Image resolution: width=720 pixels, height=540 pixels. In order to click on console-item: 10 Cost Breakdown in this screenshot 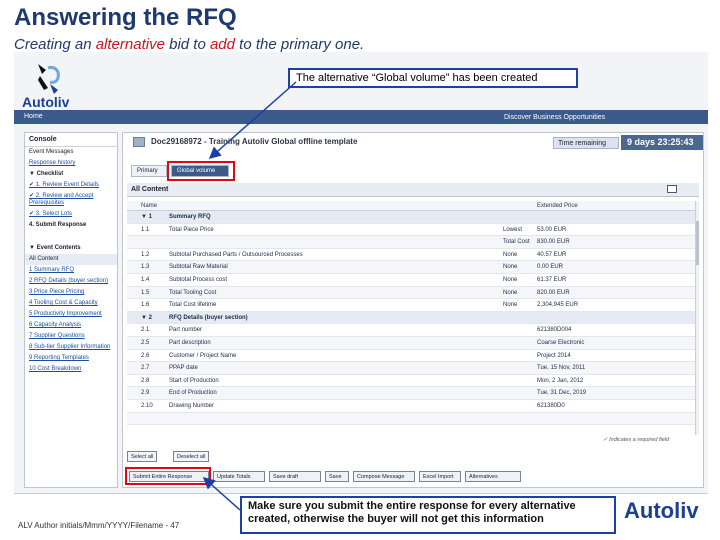, I will do `click(71, 369)`.